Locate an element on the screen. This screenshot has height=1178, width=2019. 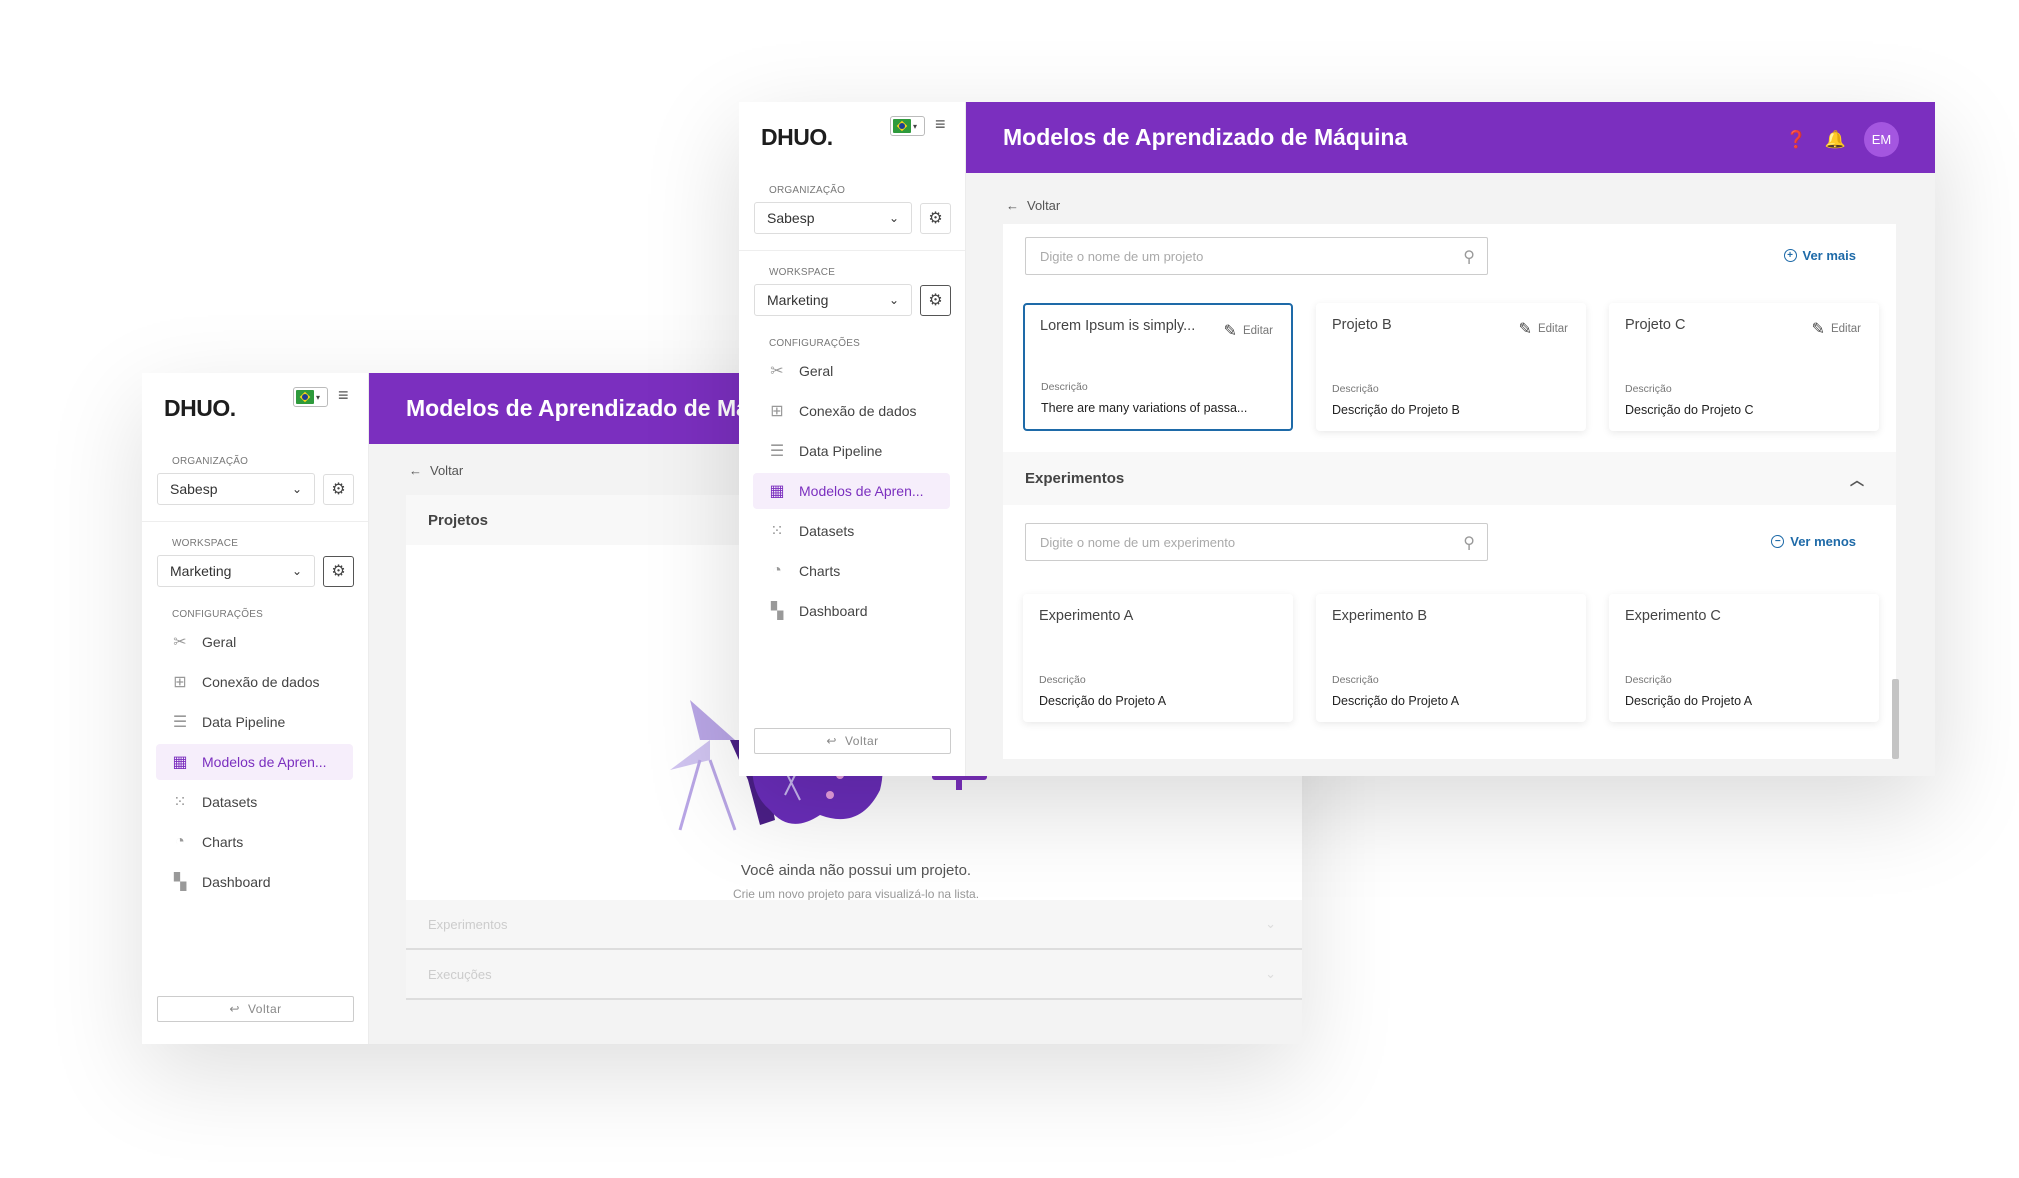
card-title: Experimento C is located at coordinates (1673, 616).